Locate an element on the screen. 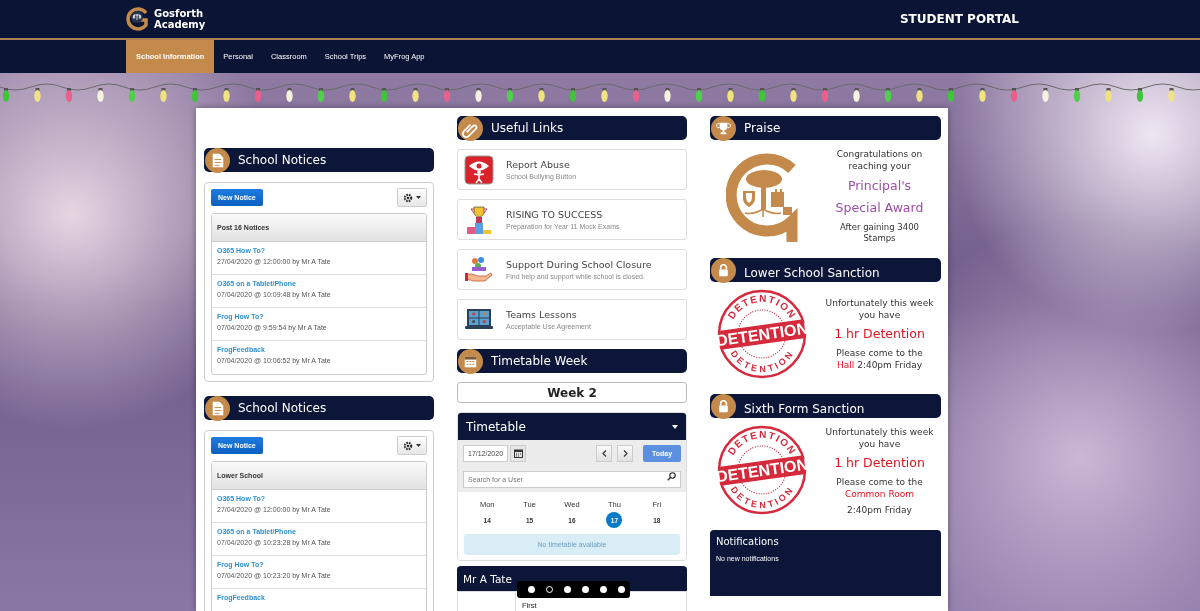 The image size is (1200, 611). chevron-left-icon is located at coordinates (604, 453).